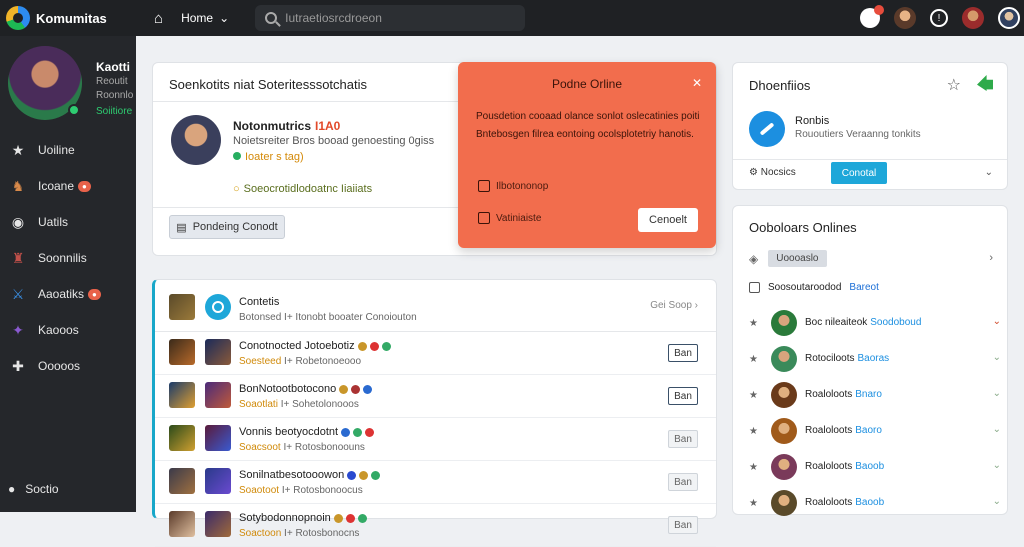 This screenshot has width=1024, height=547. What do you see at coordinates (68, 18) in the screenshot?
I see `brand: Komumitas` at bounding box center [68, 18].